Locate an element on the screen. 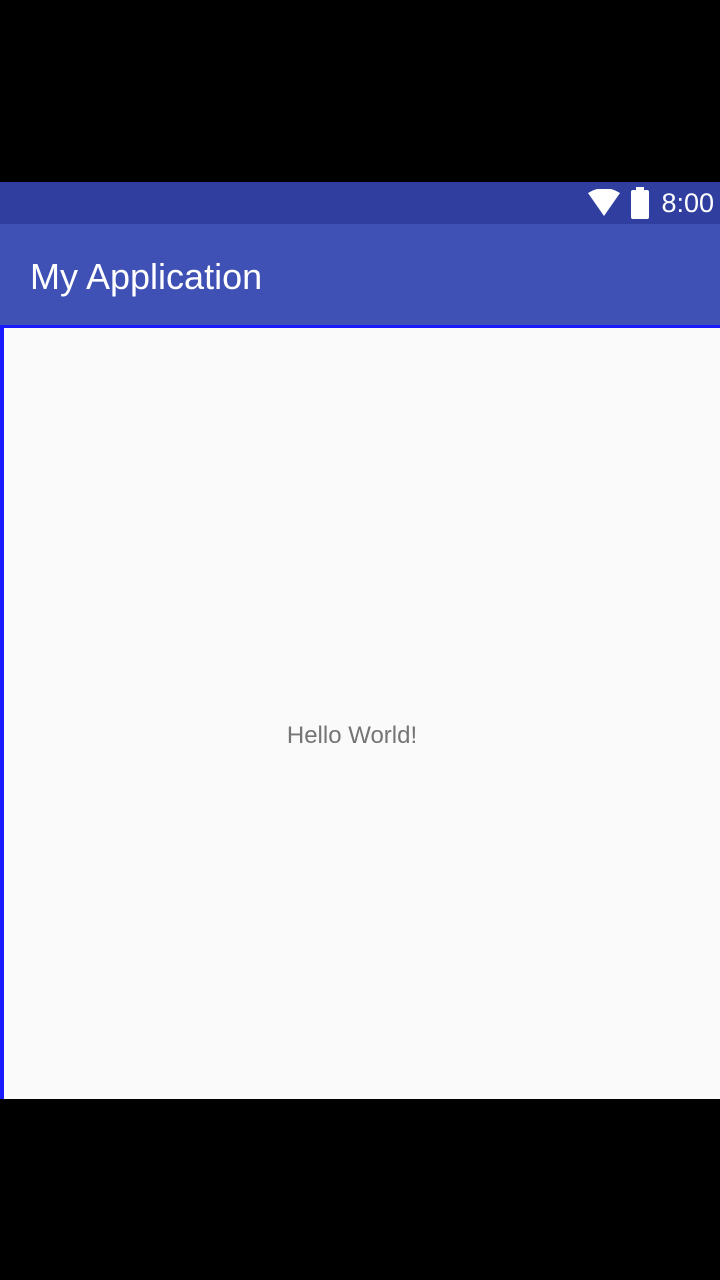 The image size is (720, 1280). bottom-letterbox is located at coordinates (360, 1189).